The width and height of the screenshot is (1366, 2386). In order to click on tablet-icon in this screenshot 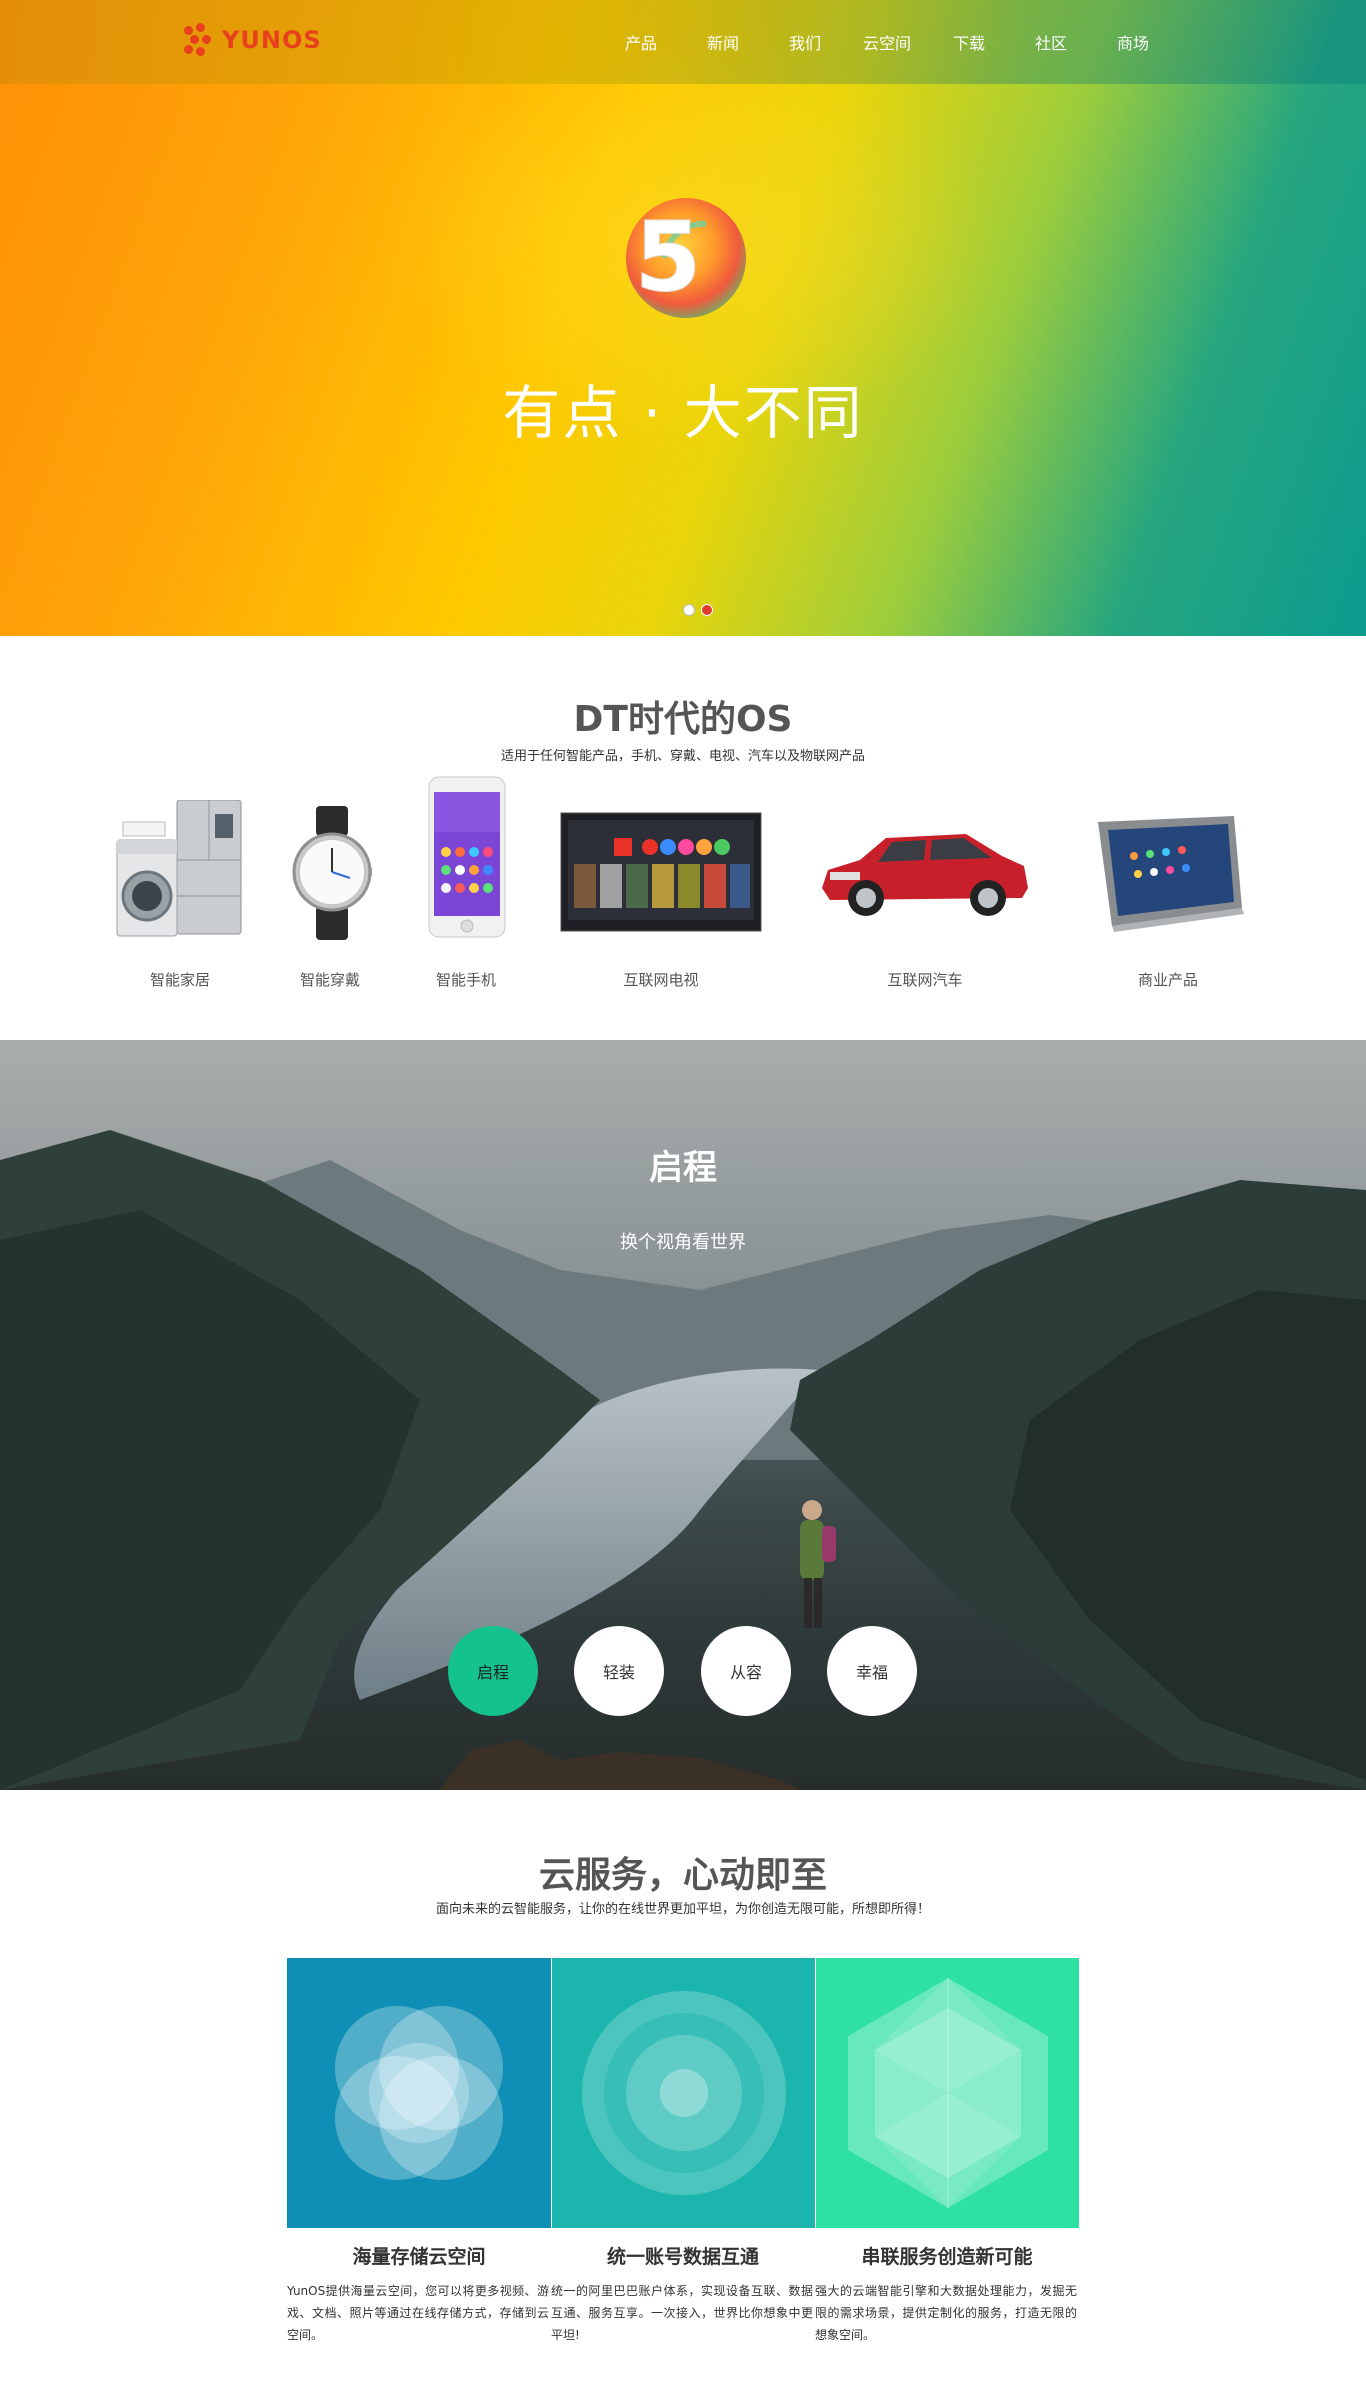, I will do `click(1171, 874)`.